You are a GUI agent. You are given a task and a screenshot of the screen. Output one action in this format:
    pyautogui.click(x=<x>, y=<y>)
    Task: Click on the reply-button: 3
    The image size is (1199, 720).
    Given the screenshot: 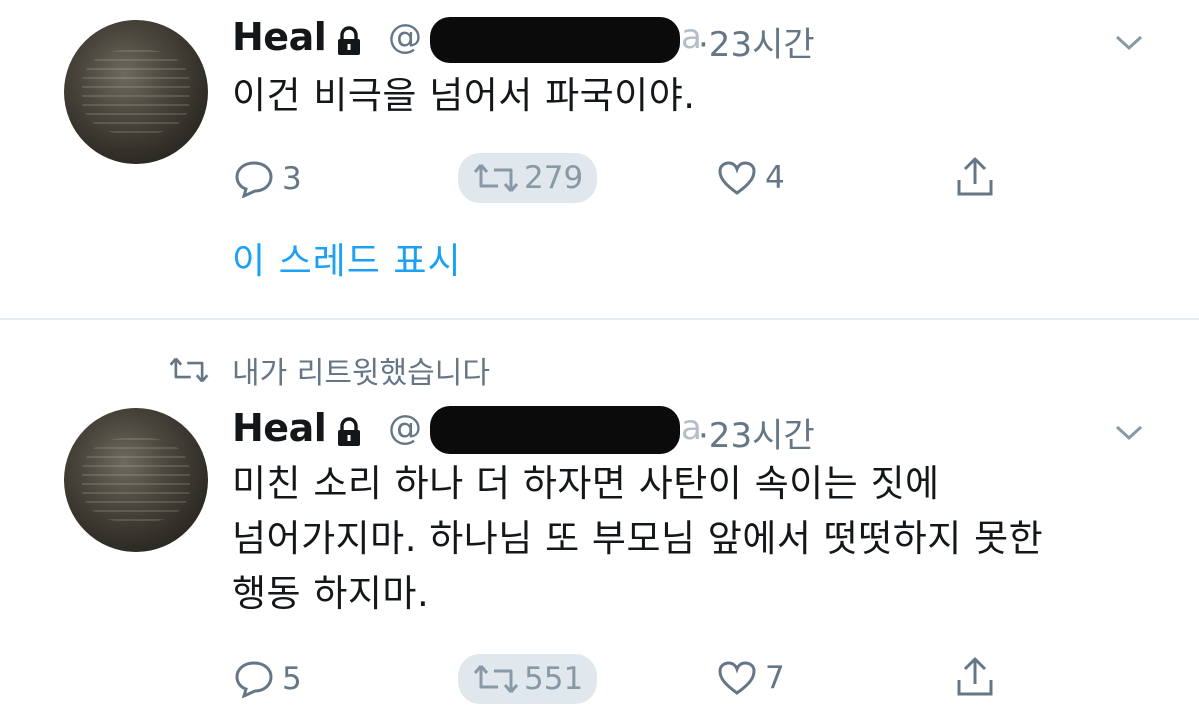 What is the action you would take?
    pyautogui.click(x=268, y=179)
    